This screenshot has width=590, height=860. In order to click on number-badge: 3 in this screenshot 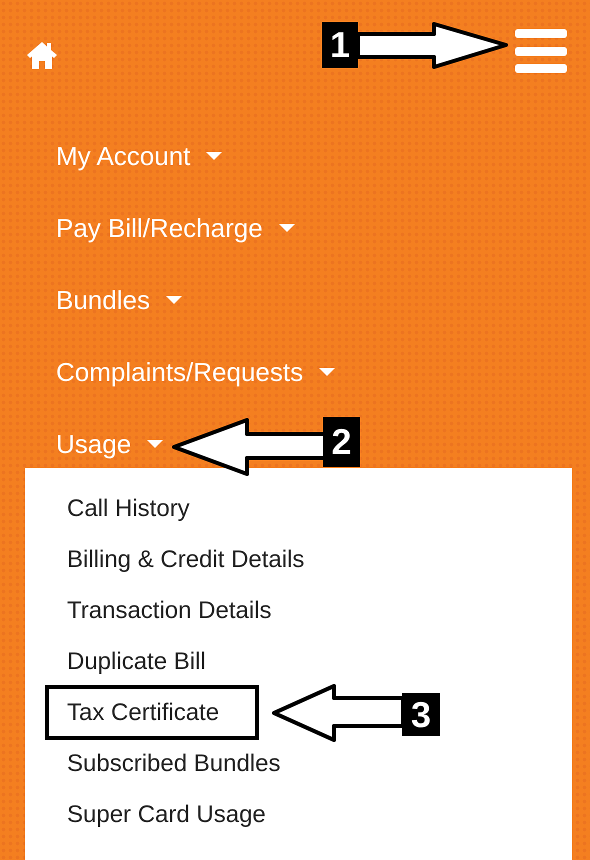, I will do `click(421, 714)`.